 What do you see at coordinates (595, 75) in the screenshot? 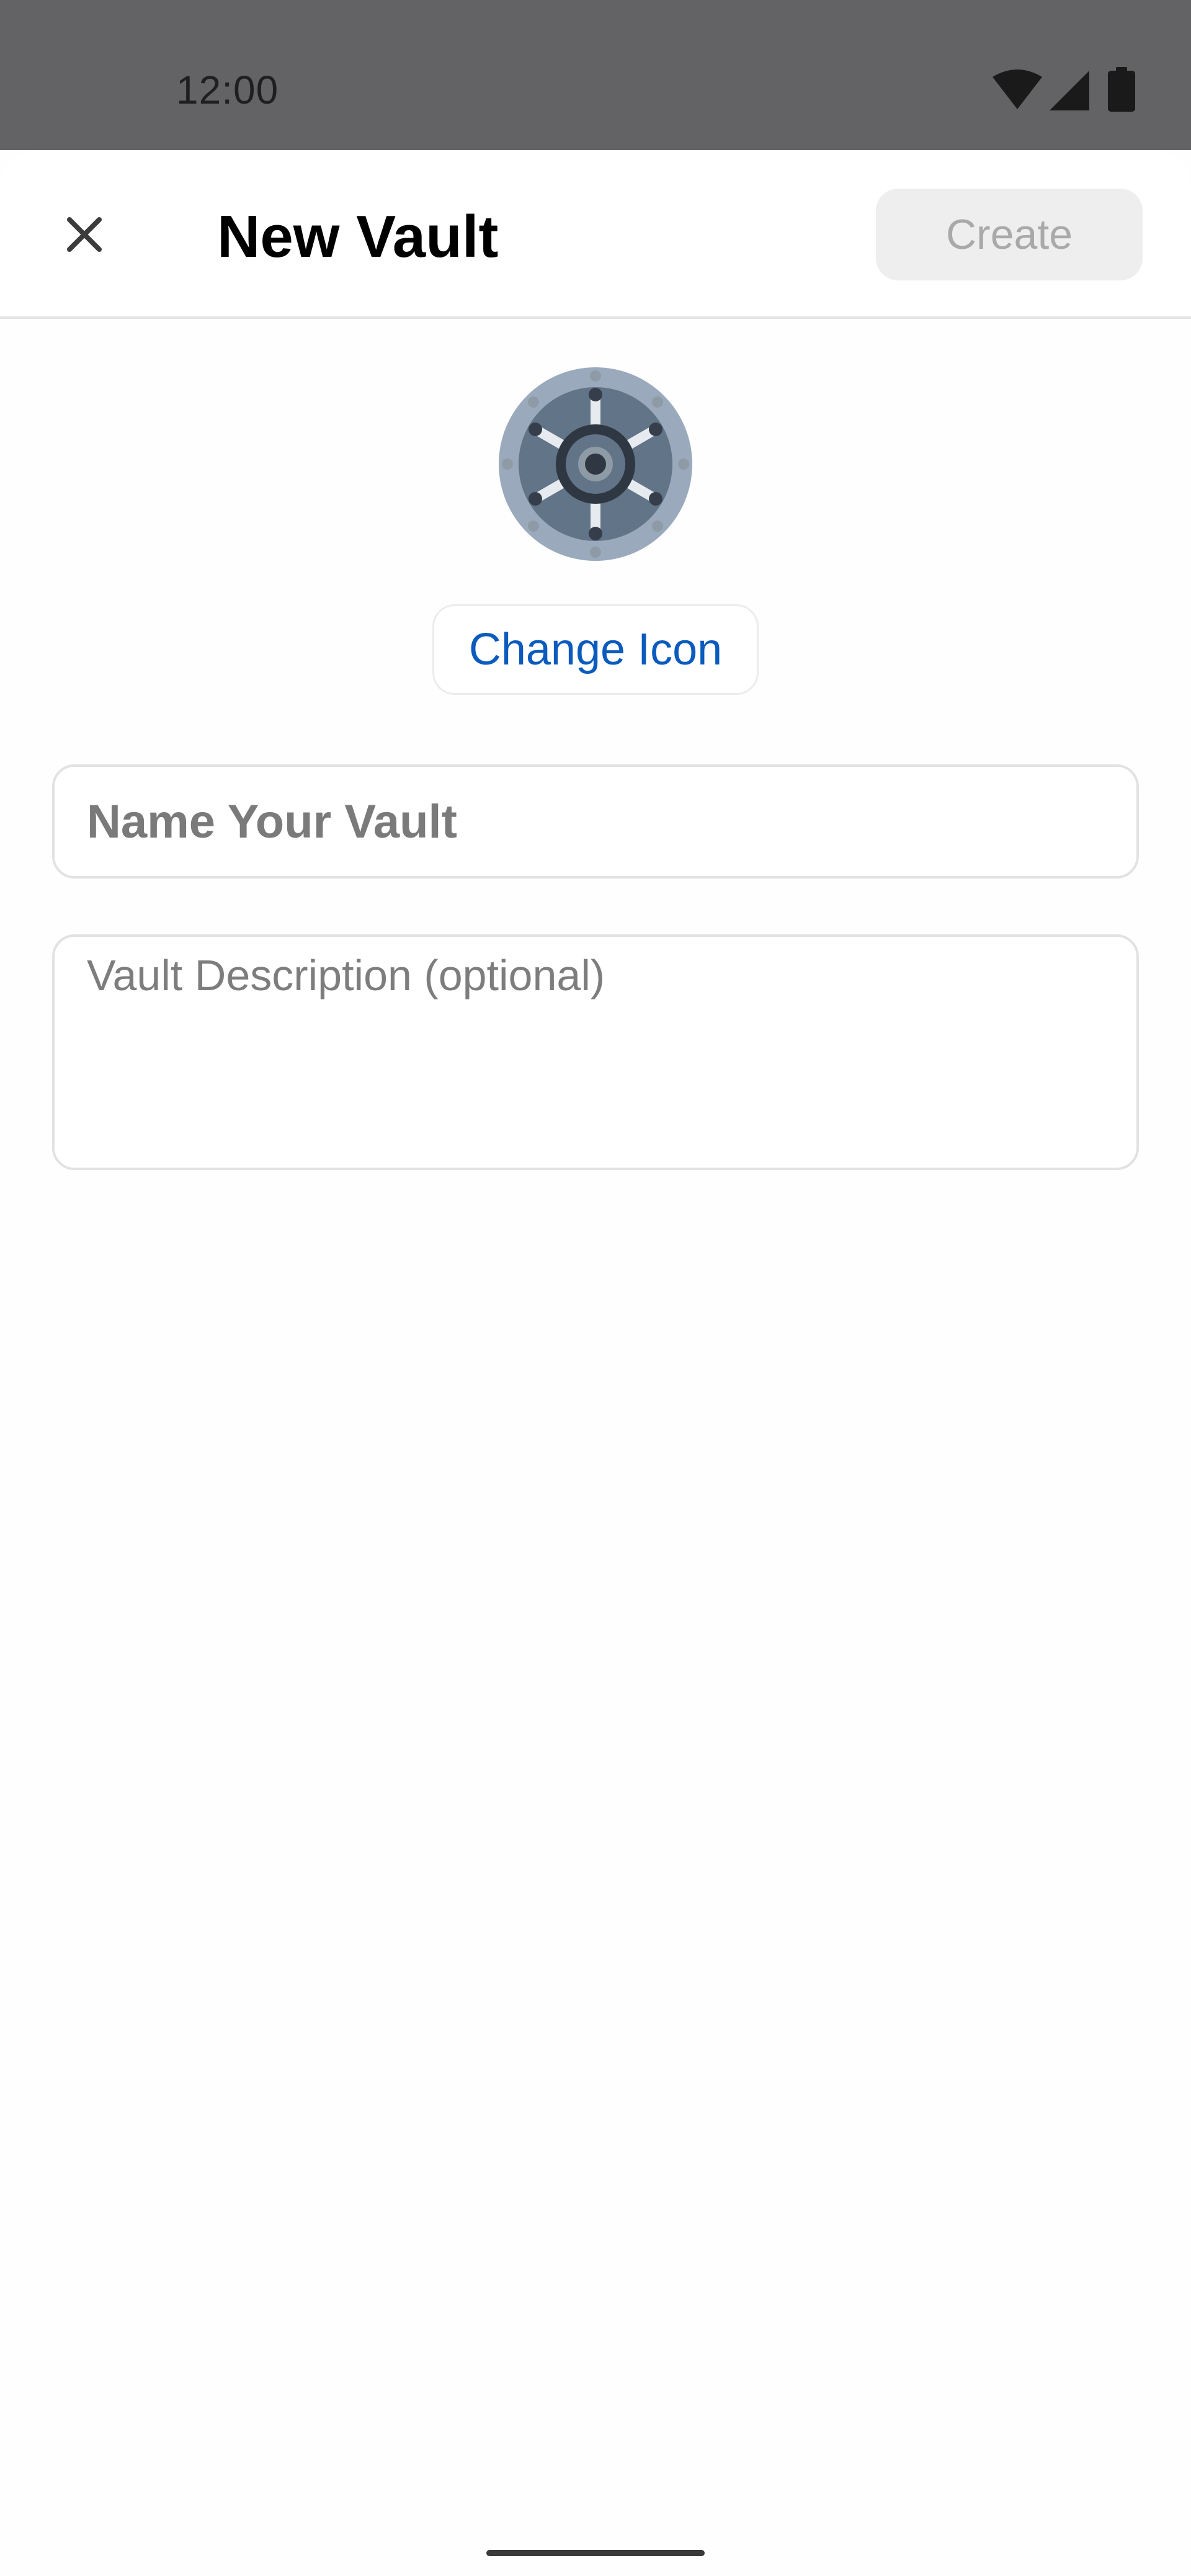
I see `status-bar: 12:00` at bounding box center [595, 75].